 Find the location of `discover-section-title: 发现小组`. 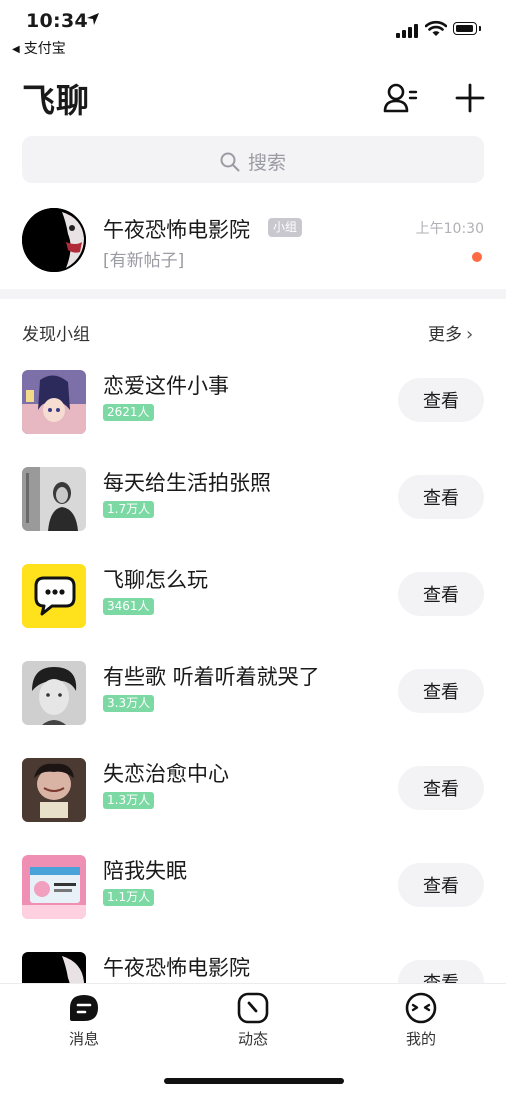

discover-section-title: 发现小组 is located at coordinates (56, 335).